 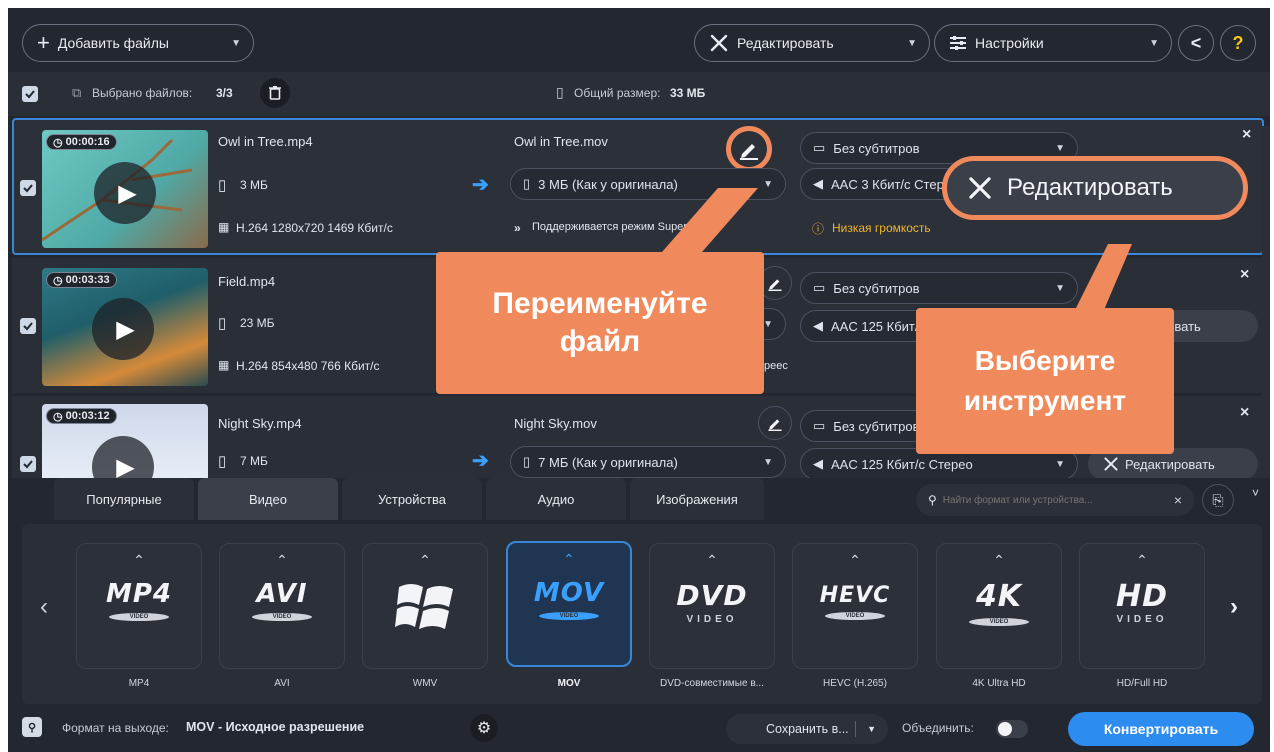 What do you see at coordinates (999, 683) in the screenshot?
I see `format-label: 4K Ultra HD` at bounding box center [999, 683].